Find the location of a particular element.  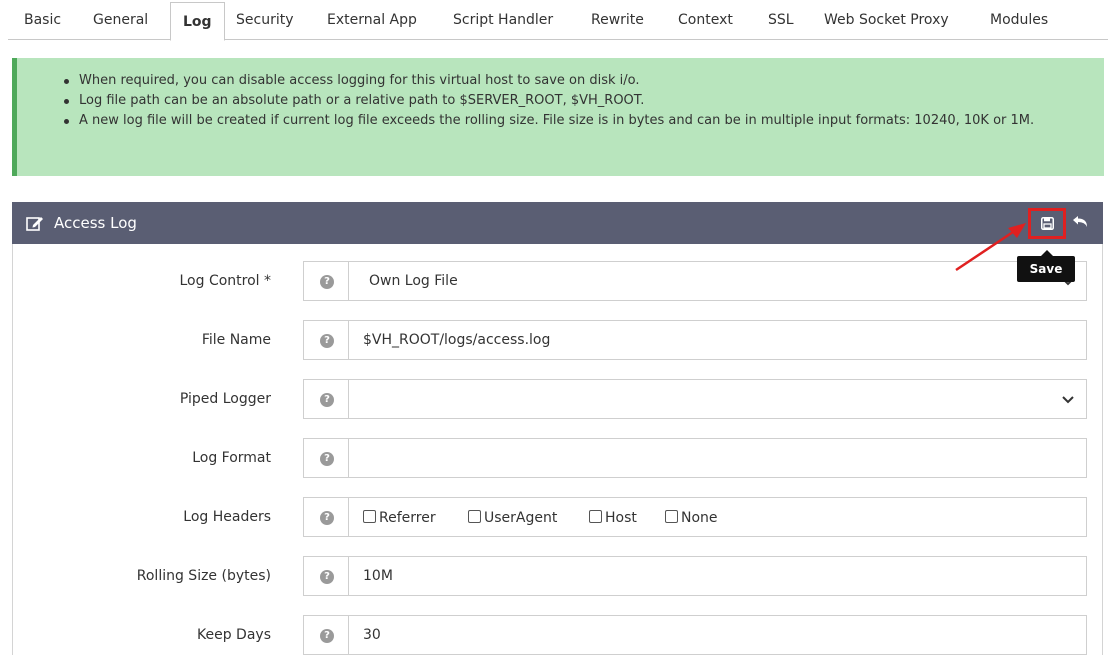

log-format-input is located at coordinates (717, 458).